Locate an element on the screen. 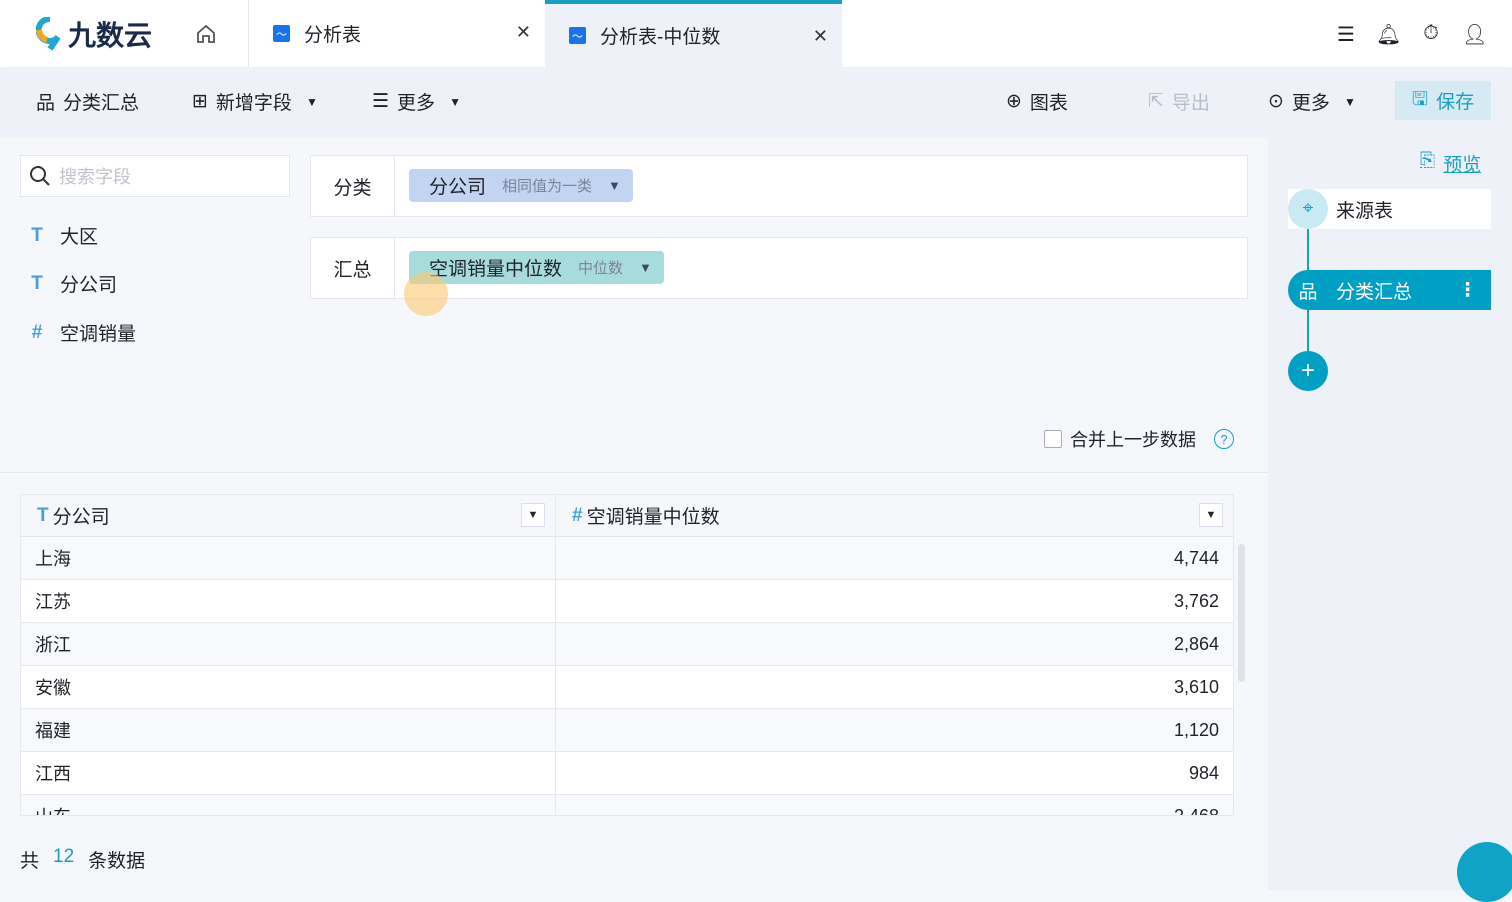 The height and width of the screenshot is (902, 1512). save-button: 🖫 保存 is located at coordinates (1443, 100).